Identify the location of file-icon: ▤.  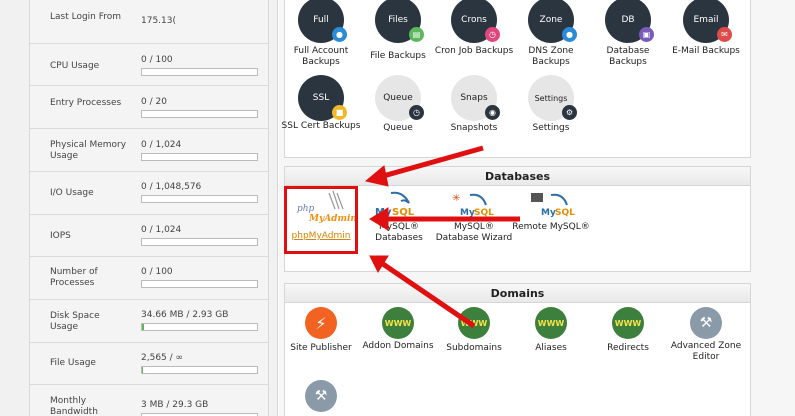
(416, 34).